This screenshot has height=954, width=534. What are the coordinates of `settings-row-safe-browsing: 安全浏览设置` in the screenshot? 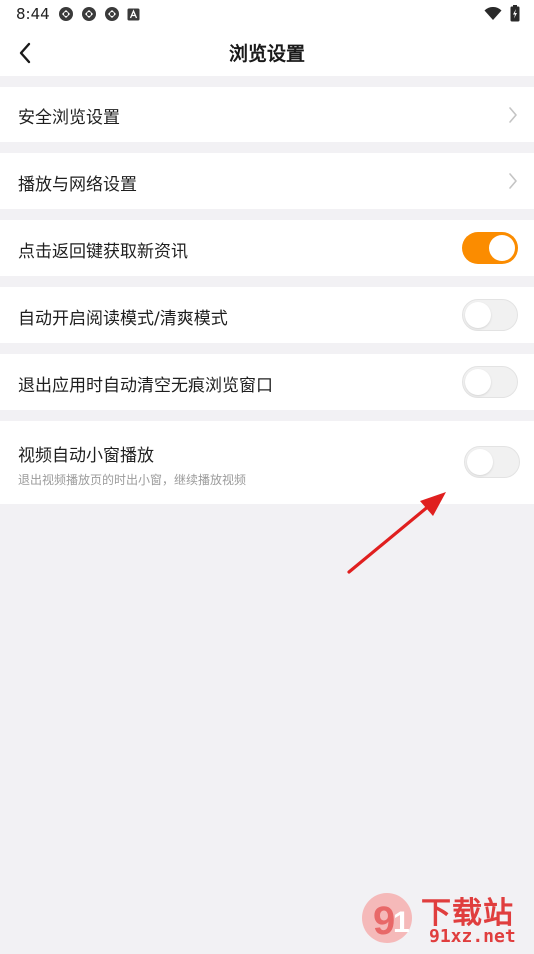 It's located at (267, 114).